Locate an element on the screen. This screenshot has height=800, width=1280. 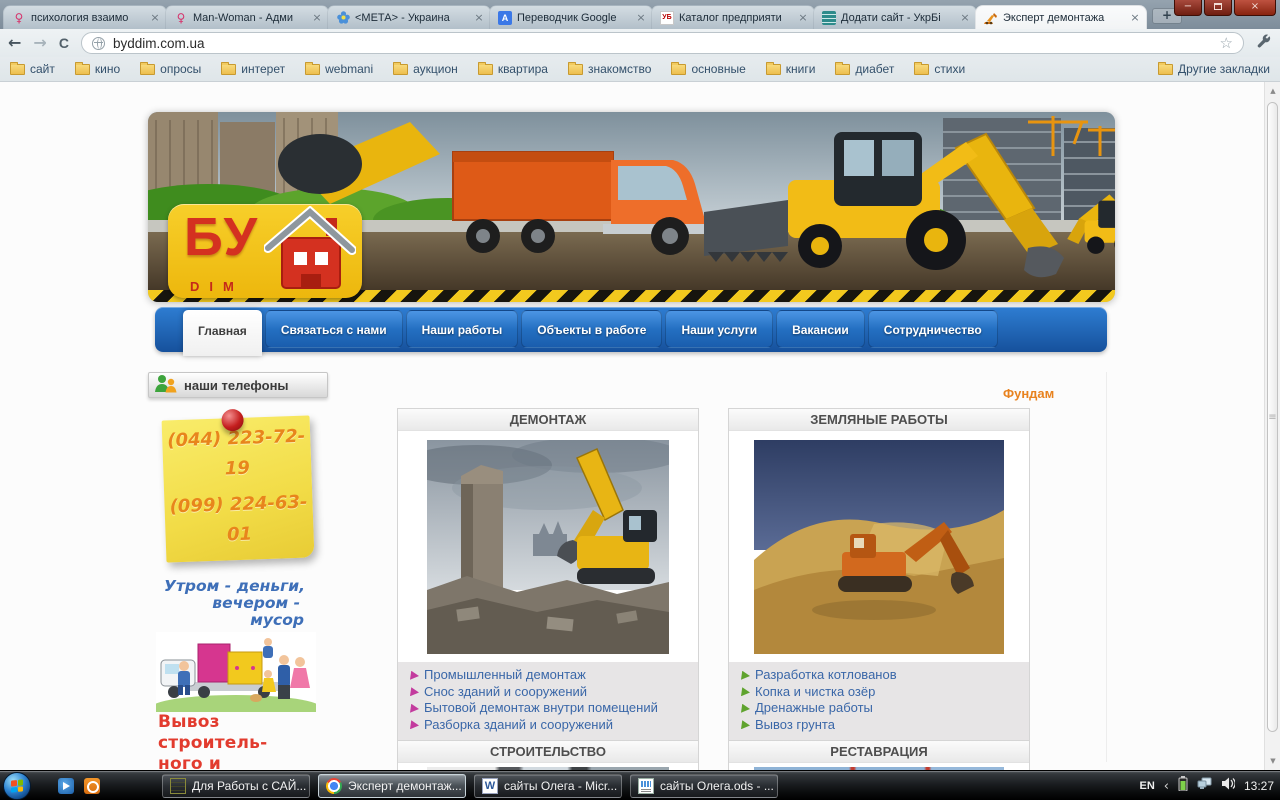
demolition-photo is located at coordinates (548, 547).